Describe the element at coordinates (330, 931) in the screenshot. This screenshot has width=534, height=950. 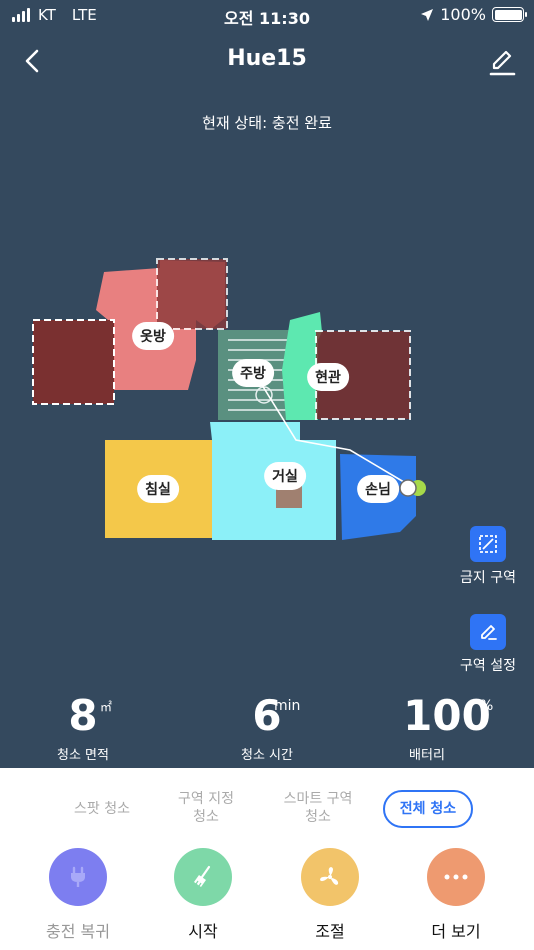
I see `adjust-label: 조절` at that location.